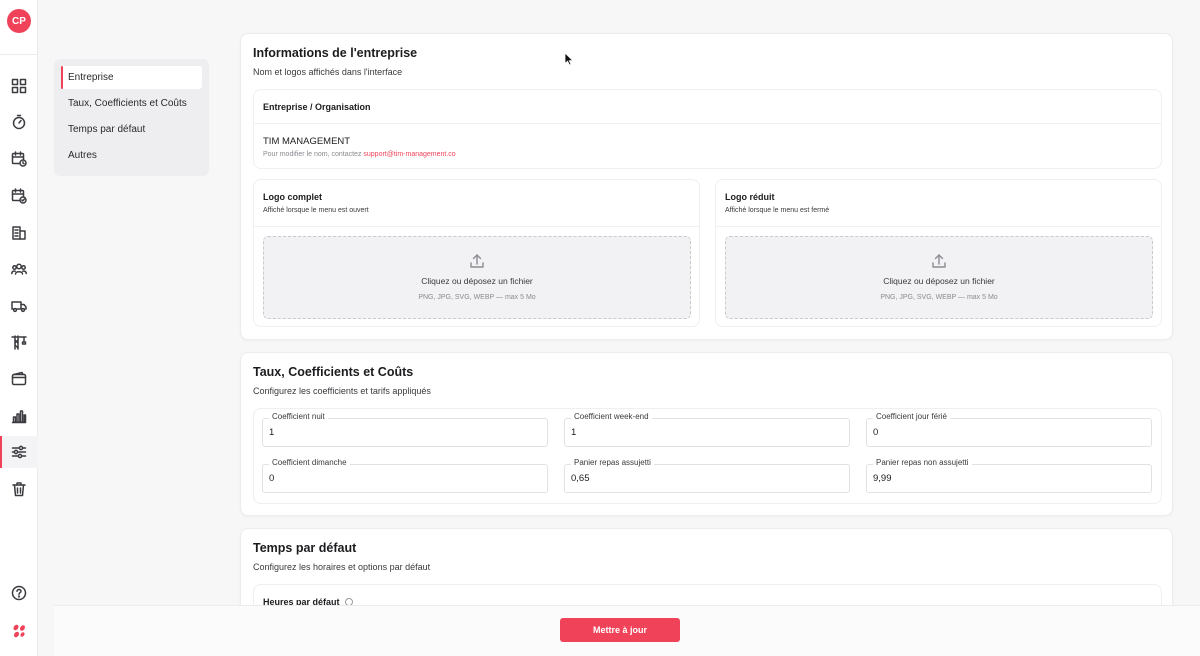 Image resolution: width=1200 pixels, height=656 pixels. What do you see at coordinates (19, 21) in the screenshot?
I see `avatar: CP` at bounding box center [19, 21].